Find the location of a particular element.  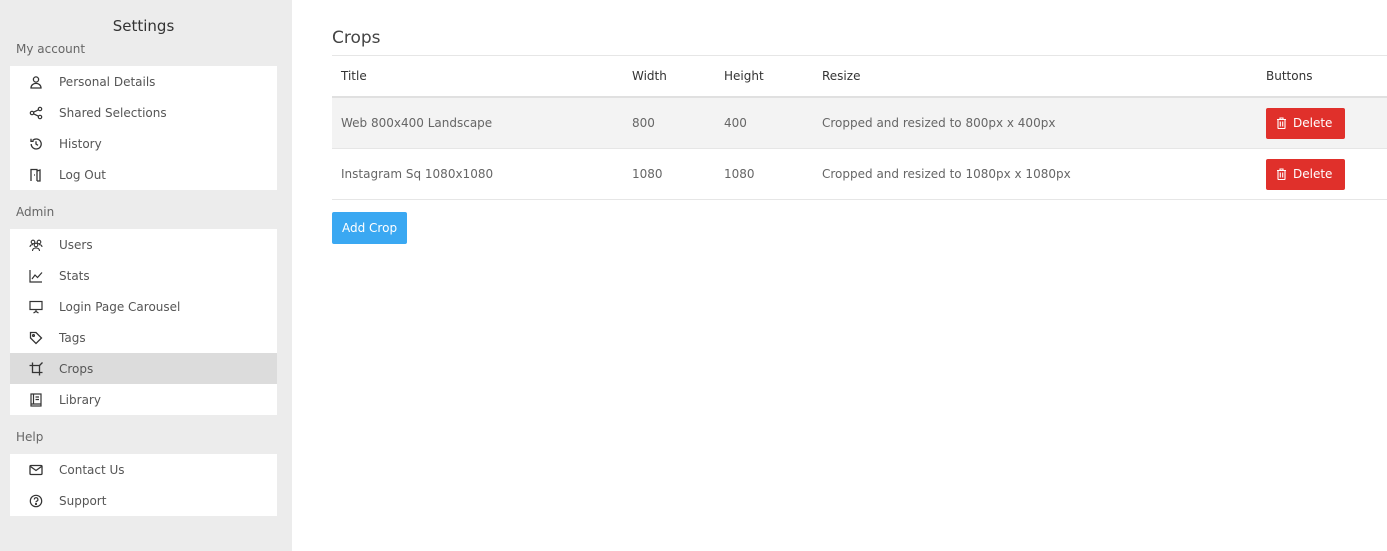

presentation-icon is located at coordinates (36, 307).